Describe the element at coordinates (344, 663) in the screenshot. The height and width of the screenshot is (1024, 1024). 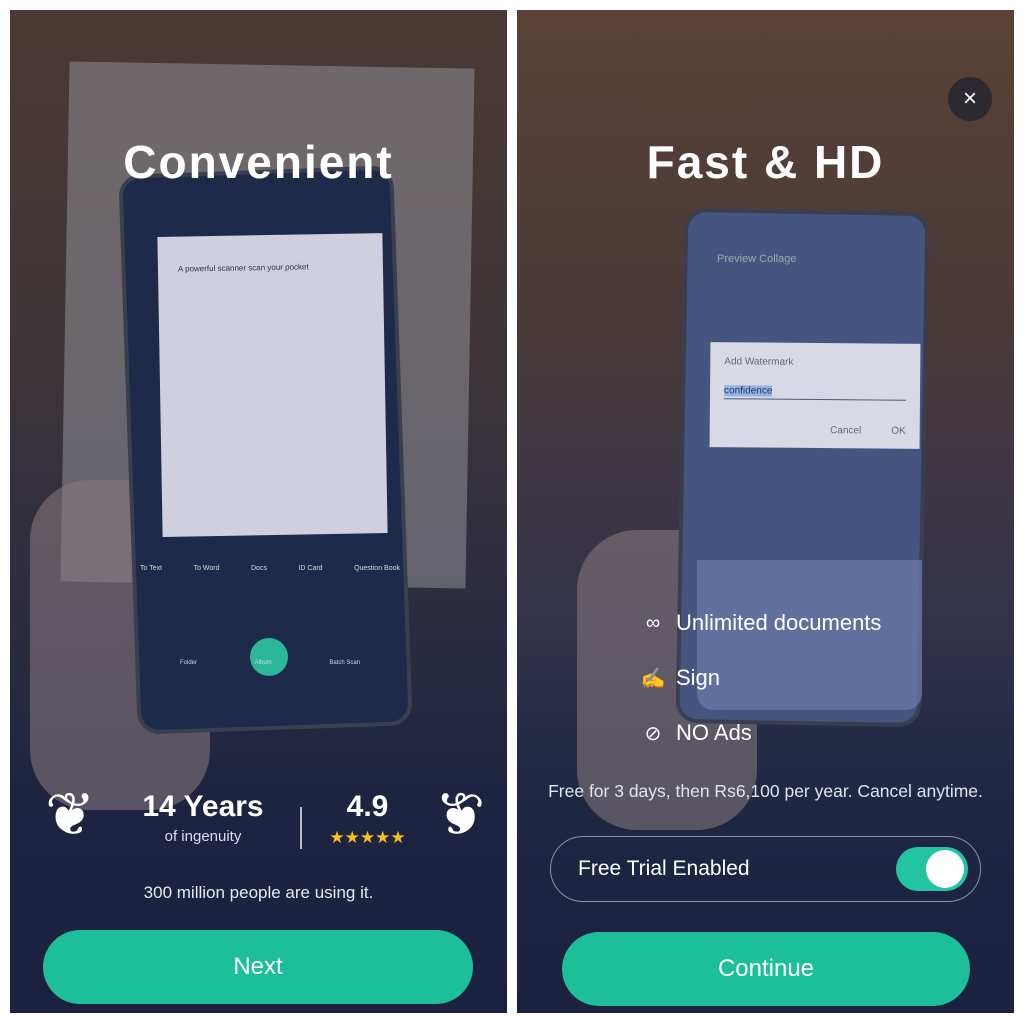
I see `phone-tool: Batch Scan` at that location.